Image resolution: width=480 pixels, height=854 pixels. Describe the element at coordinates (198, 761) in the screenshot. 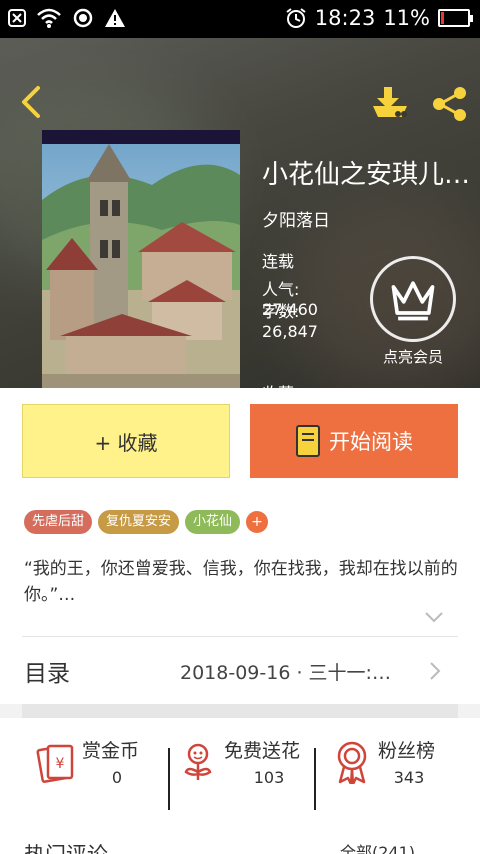

I see `flower-icon` at that location.